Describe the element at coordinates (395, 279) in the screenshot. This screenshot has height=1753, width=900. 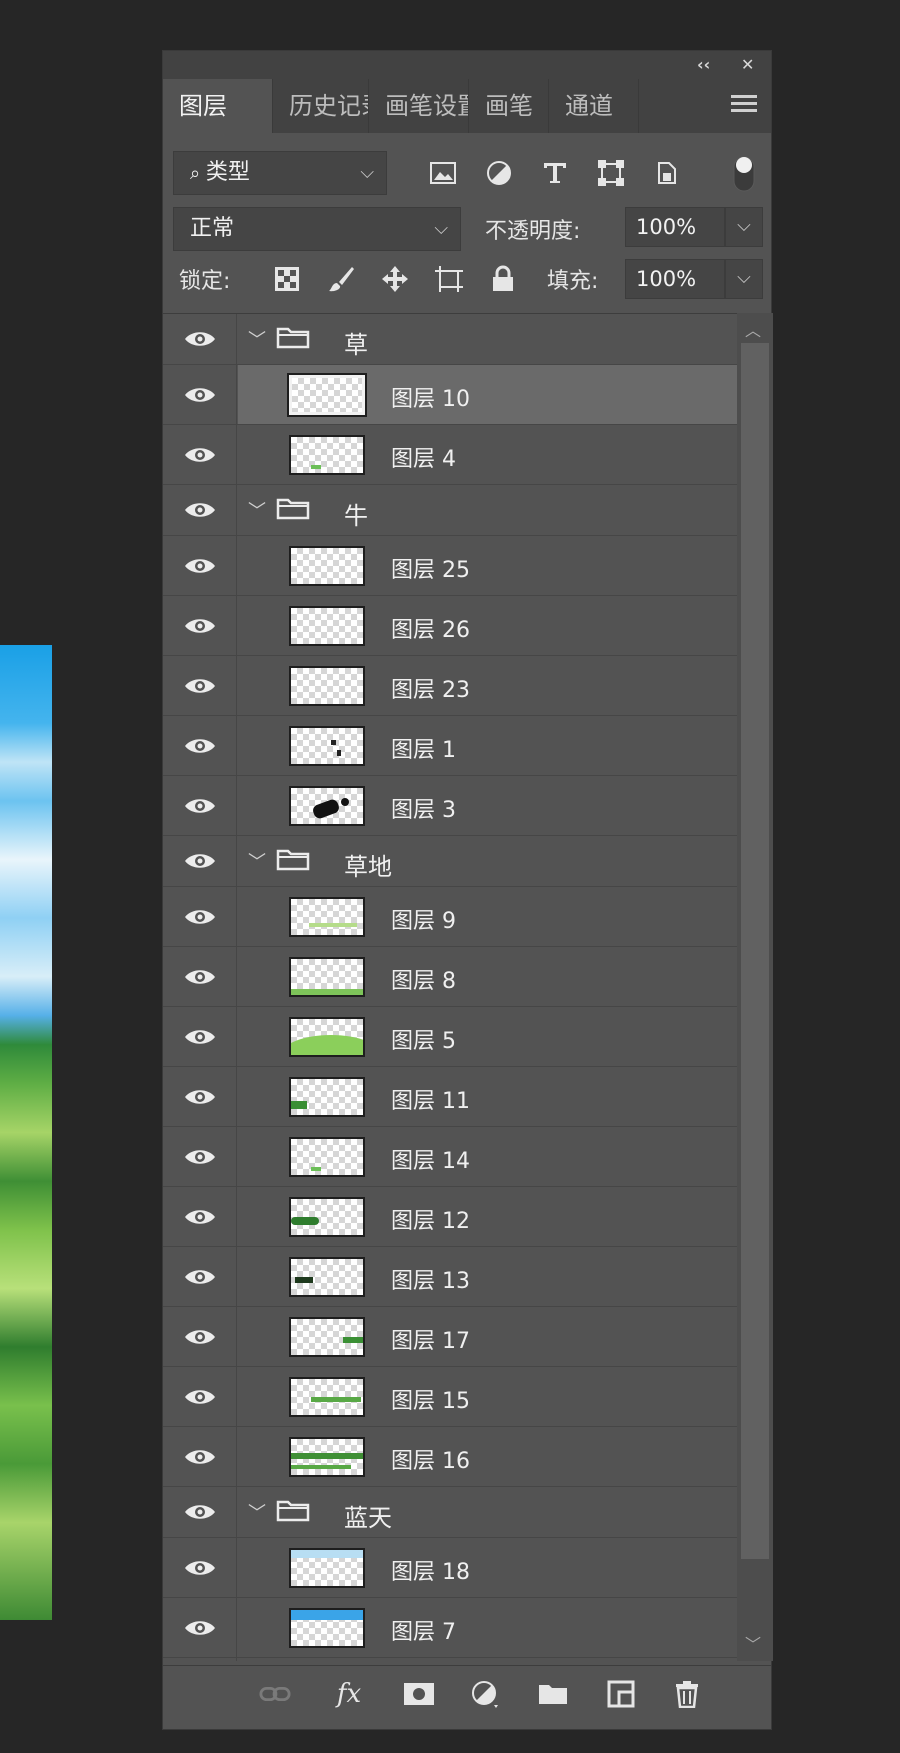
I see `lock-position-icon` at that location.